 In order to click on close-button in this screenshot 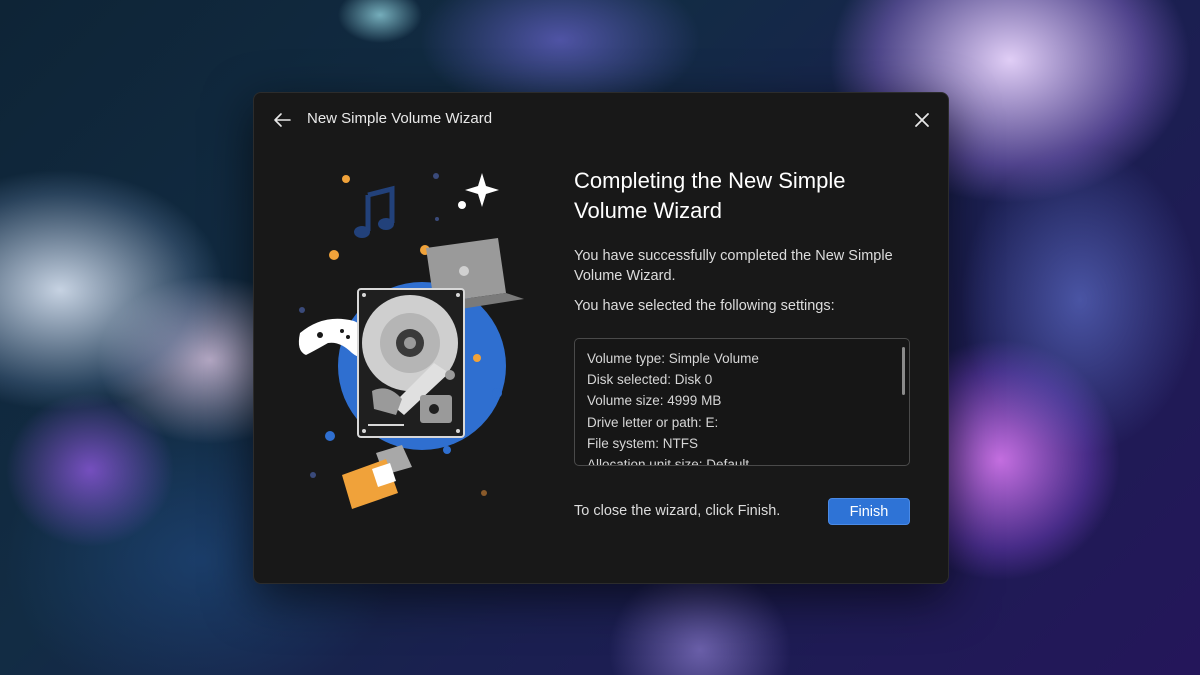, I will do `click(922, 120)`.